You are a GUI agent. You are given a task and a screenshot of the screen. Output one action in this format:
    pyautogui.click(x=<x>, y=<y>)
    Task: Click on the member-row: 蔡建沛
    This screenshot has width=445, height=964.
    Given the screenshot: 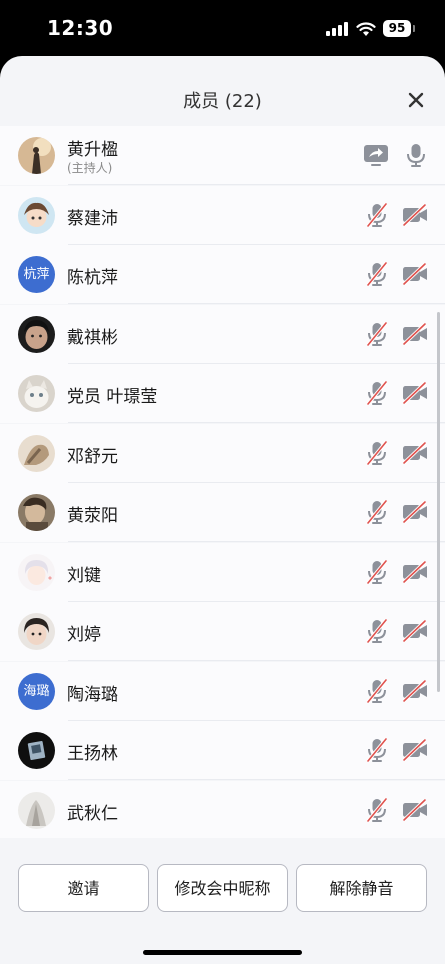 What is the action you would take?
    pyautogui.click(x=222, y=215)
    